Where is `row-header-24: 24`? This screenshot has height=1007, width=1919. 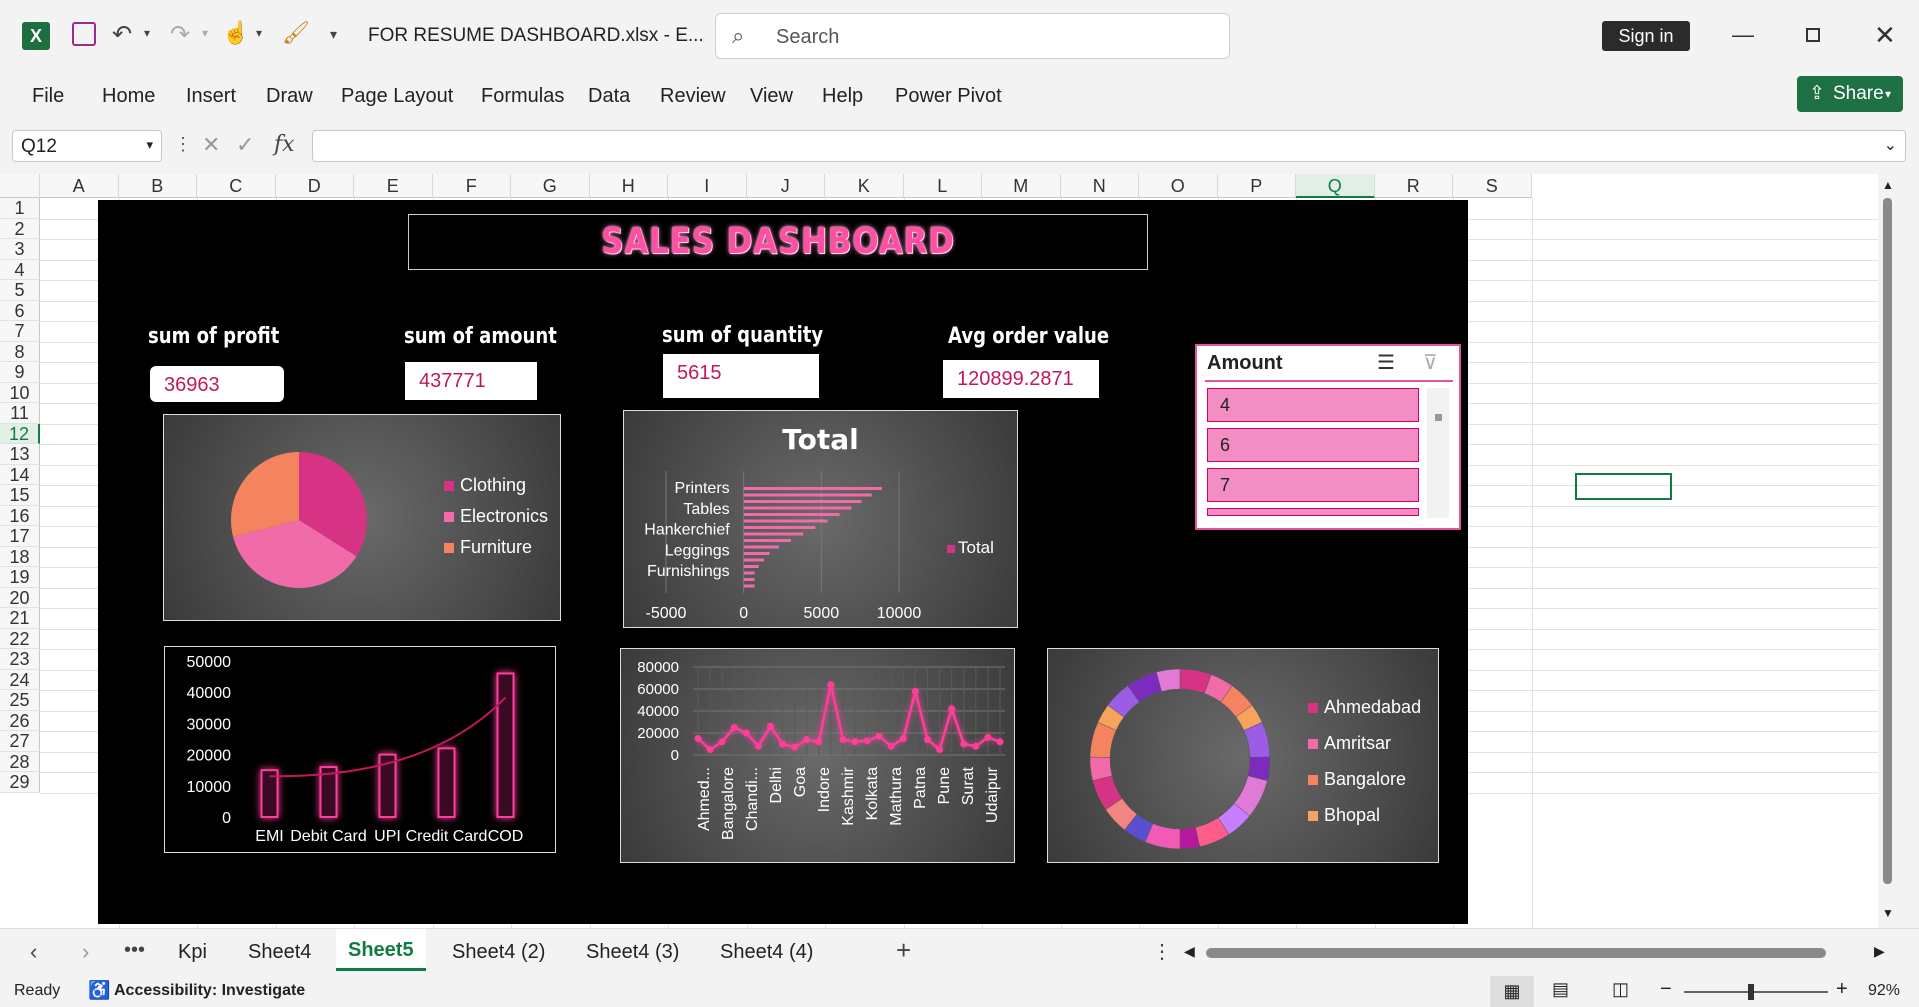 row-header-24: 24 is located at coordinates (20, 679).